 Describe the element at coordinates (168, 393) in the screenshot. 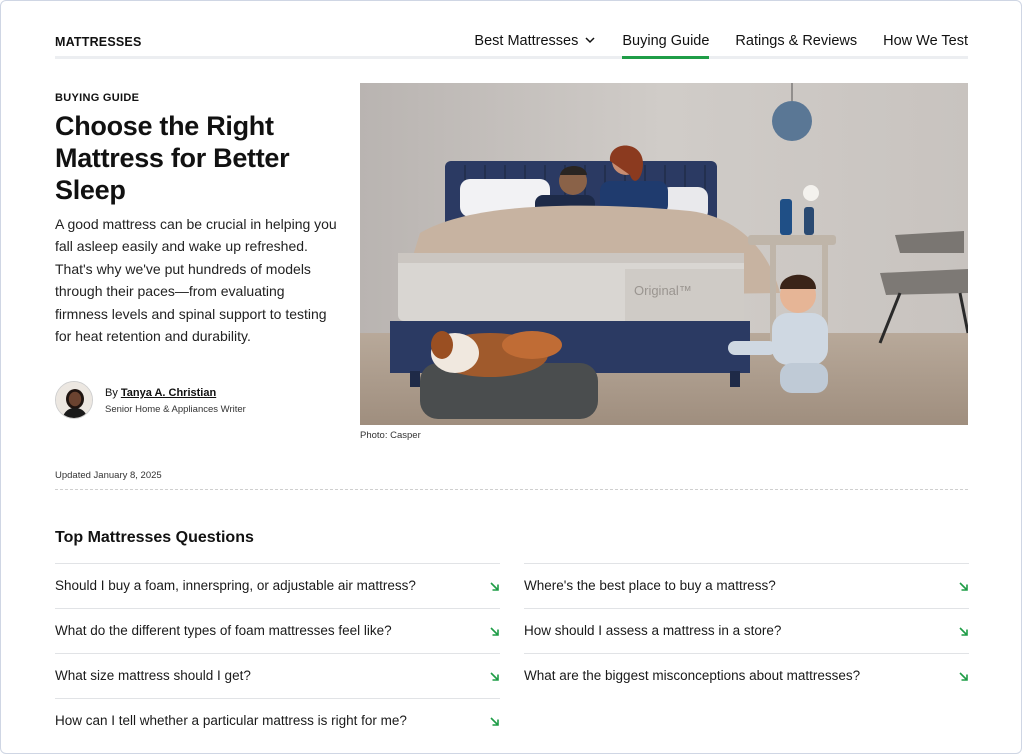

I see `author-name-link: Tanya A. Christian` at that location.